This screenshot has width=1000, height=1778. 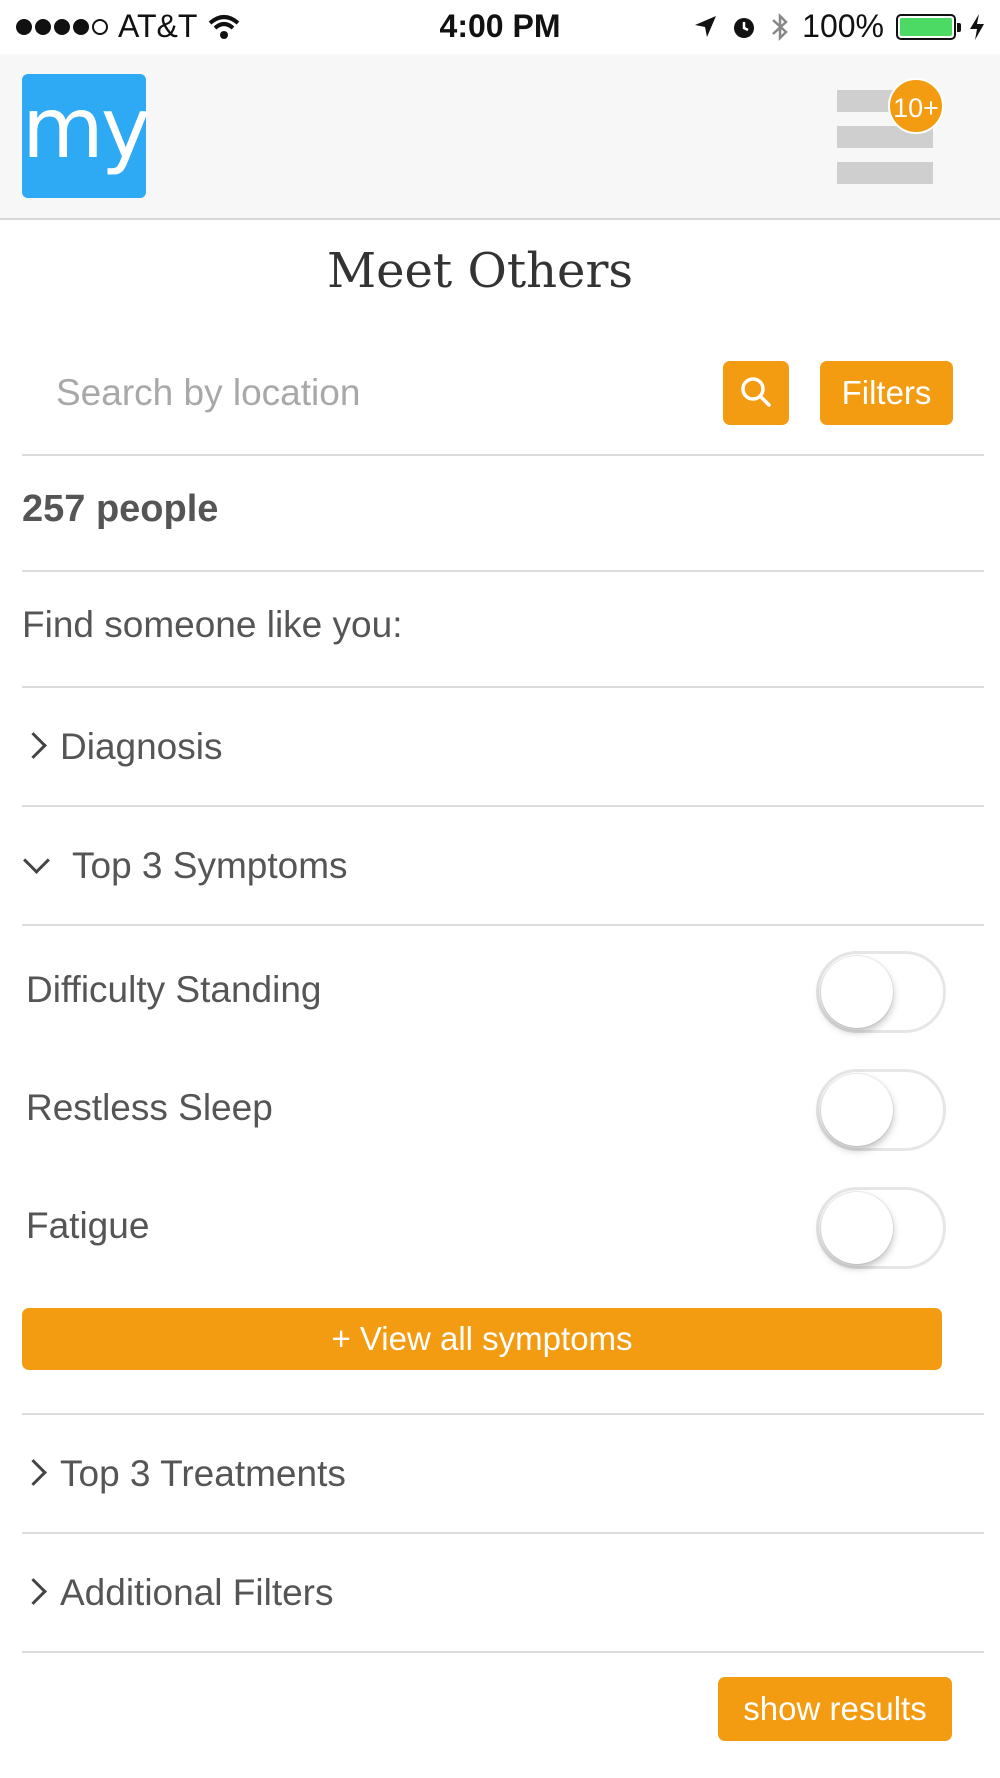 What do you see at coordinates (744, 27) in the screenshot?
I see `alarm-icon` at bounding box center [744, 27].